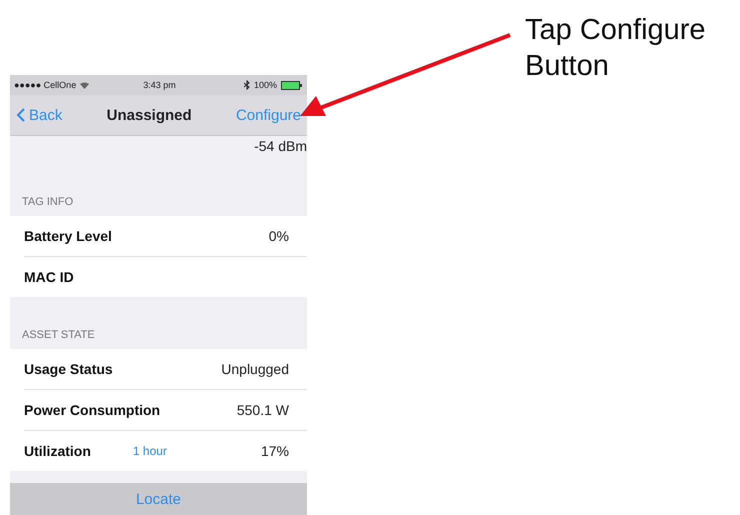 This screenshot has width=740, height=515. I want to click on battery-text: 100%, so click(265, 85).